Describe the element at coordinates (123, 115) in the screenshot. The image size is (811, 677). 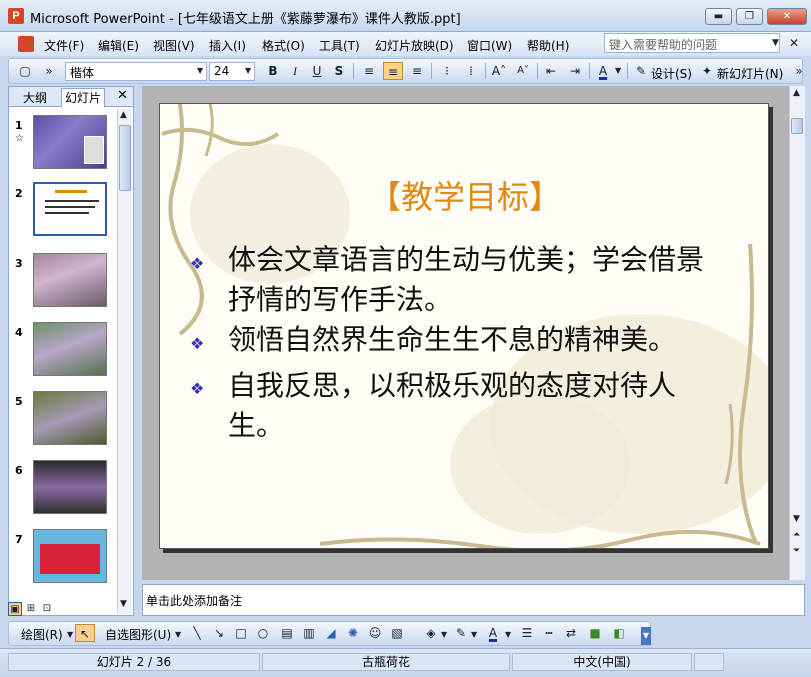
I see `panel-scroll-up-icon: ▲` at that location.